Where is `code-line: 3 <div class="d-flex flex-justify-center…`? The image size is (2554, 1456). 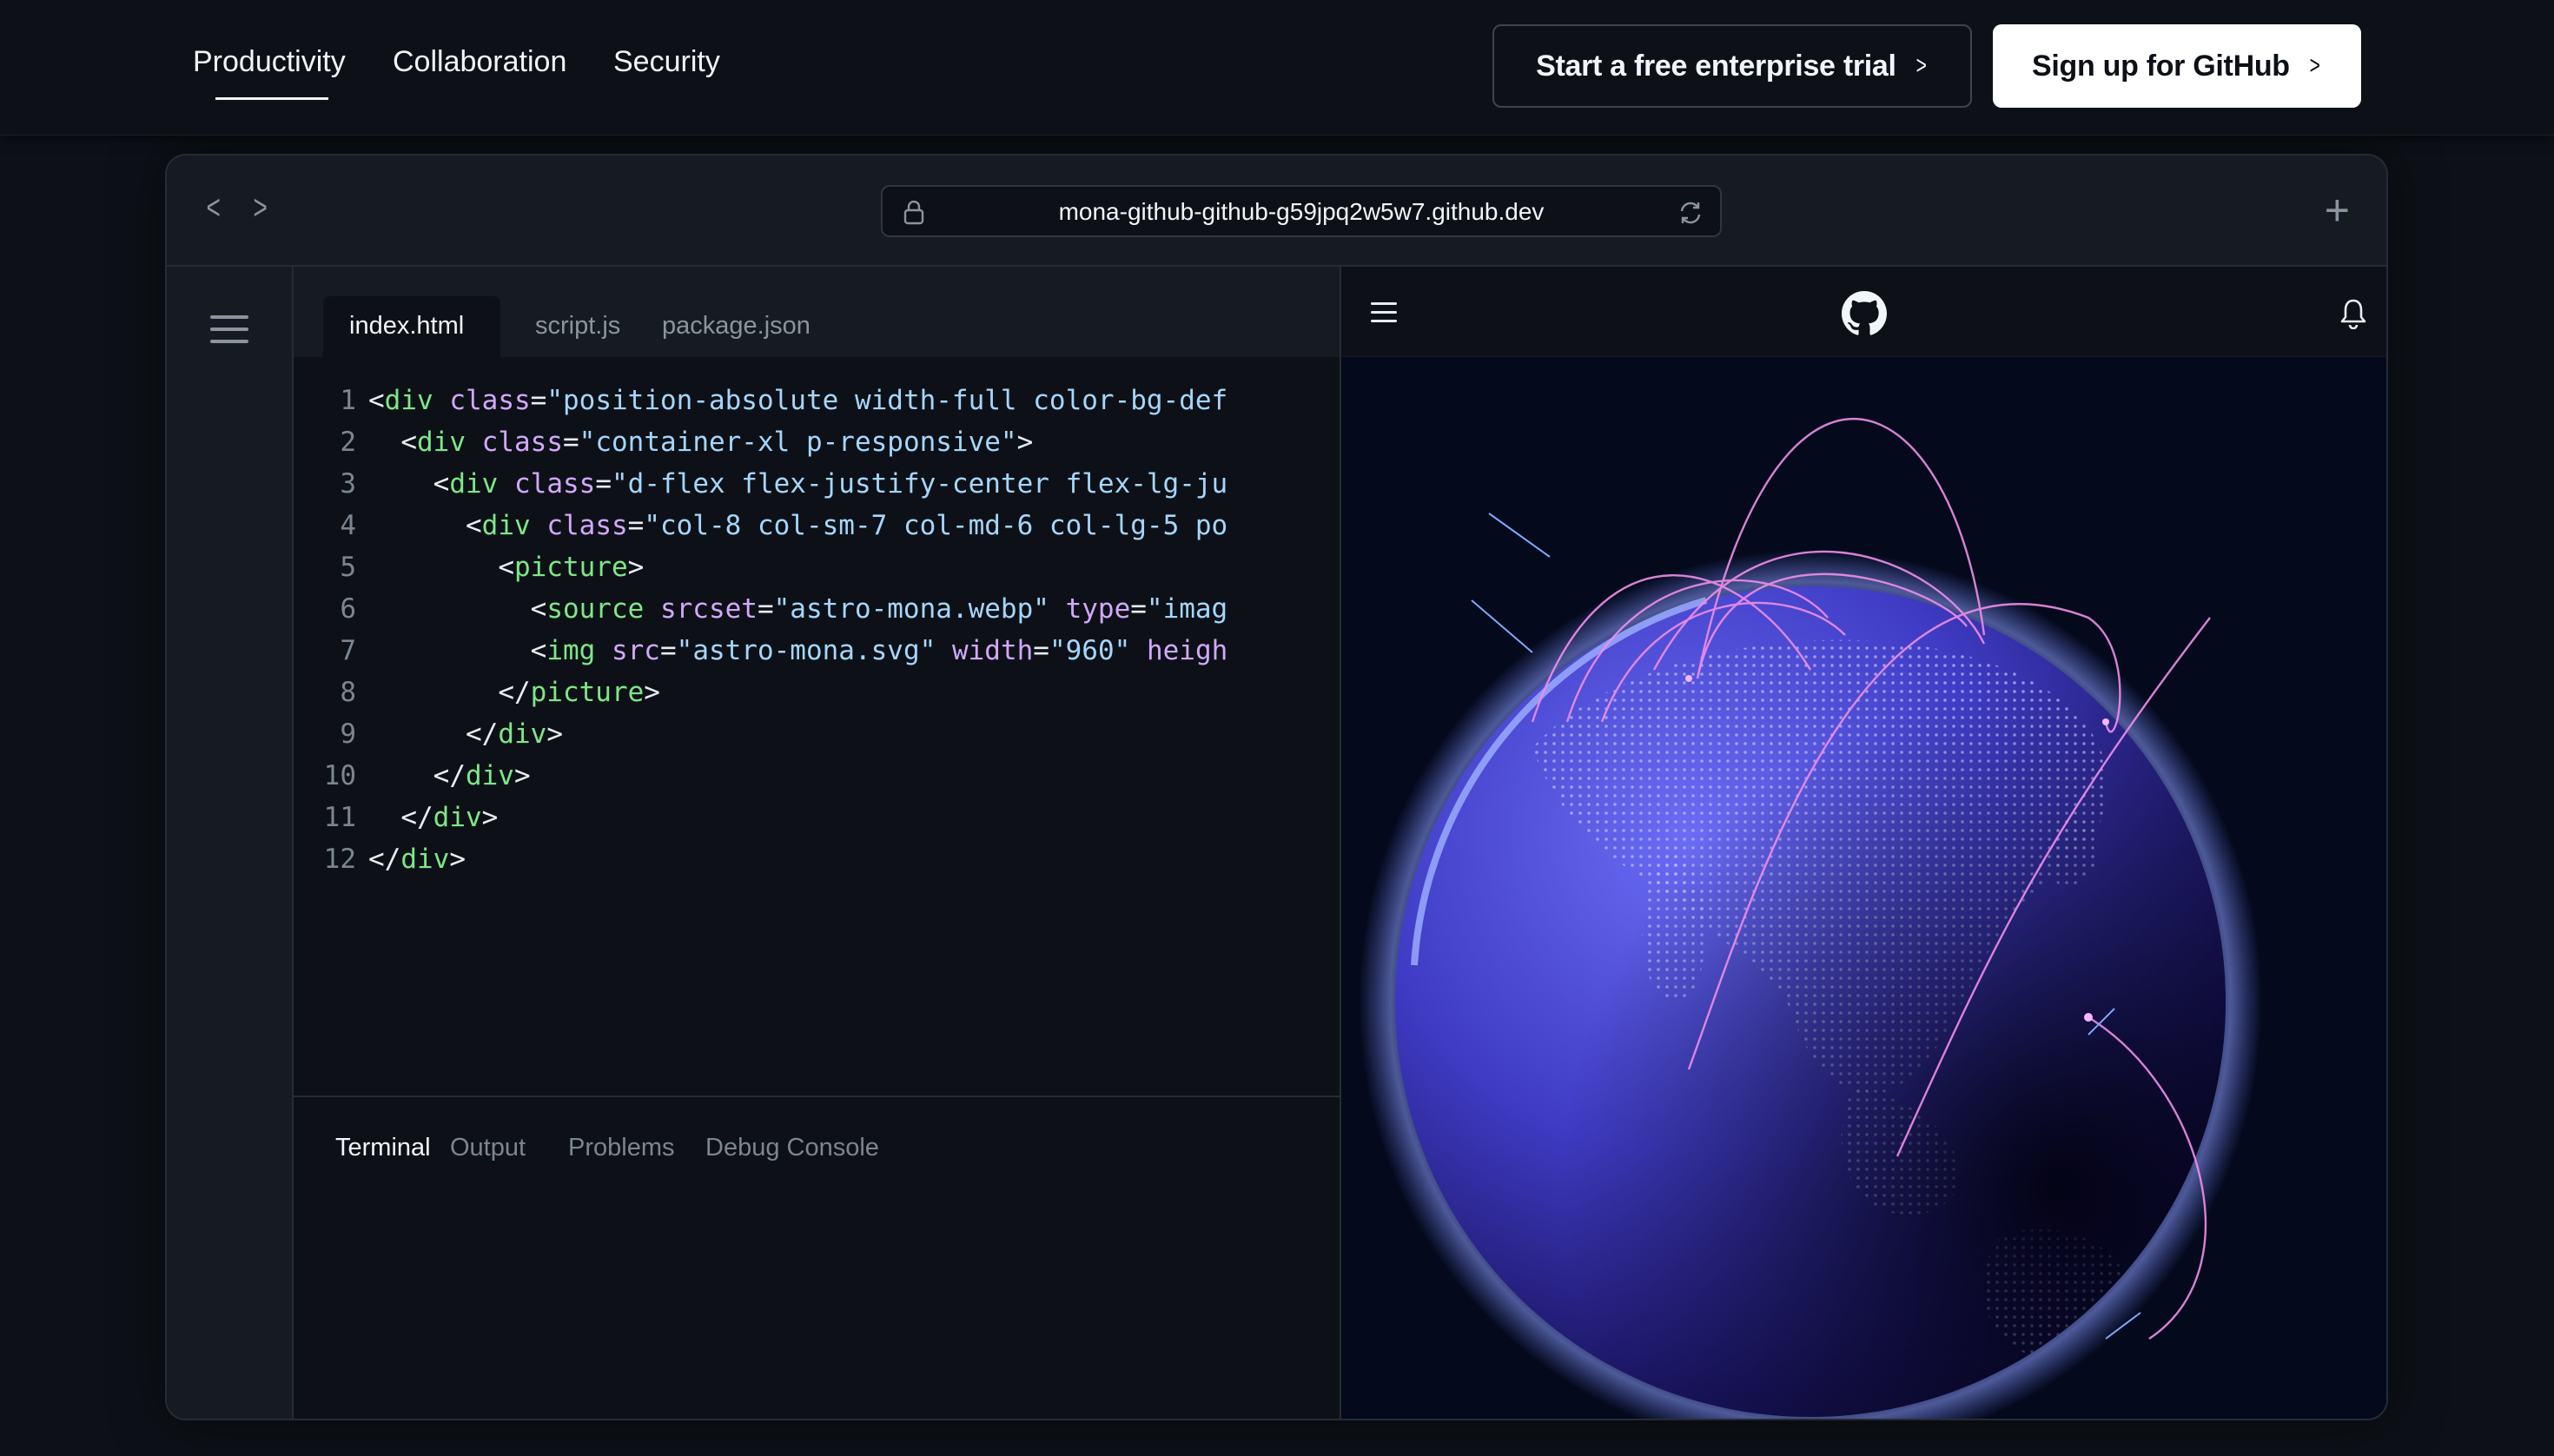
code-line: 3 <div class="d-flex flex-justify-center… is located at coordinates (794, 489).